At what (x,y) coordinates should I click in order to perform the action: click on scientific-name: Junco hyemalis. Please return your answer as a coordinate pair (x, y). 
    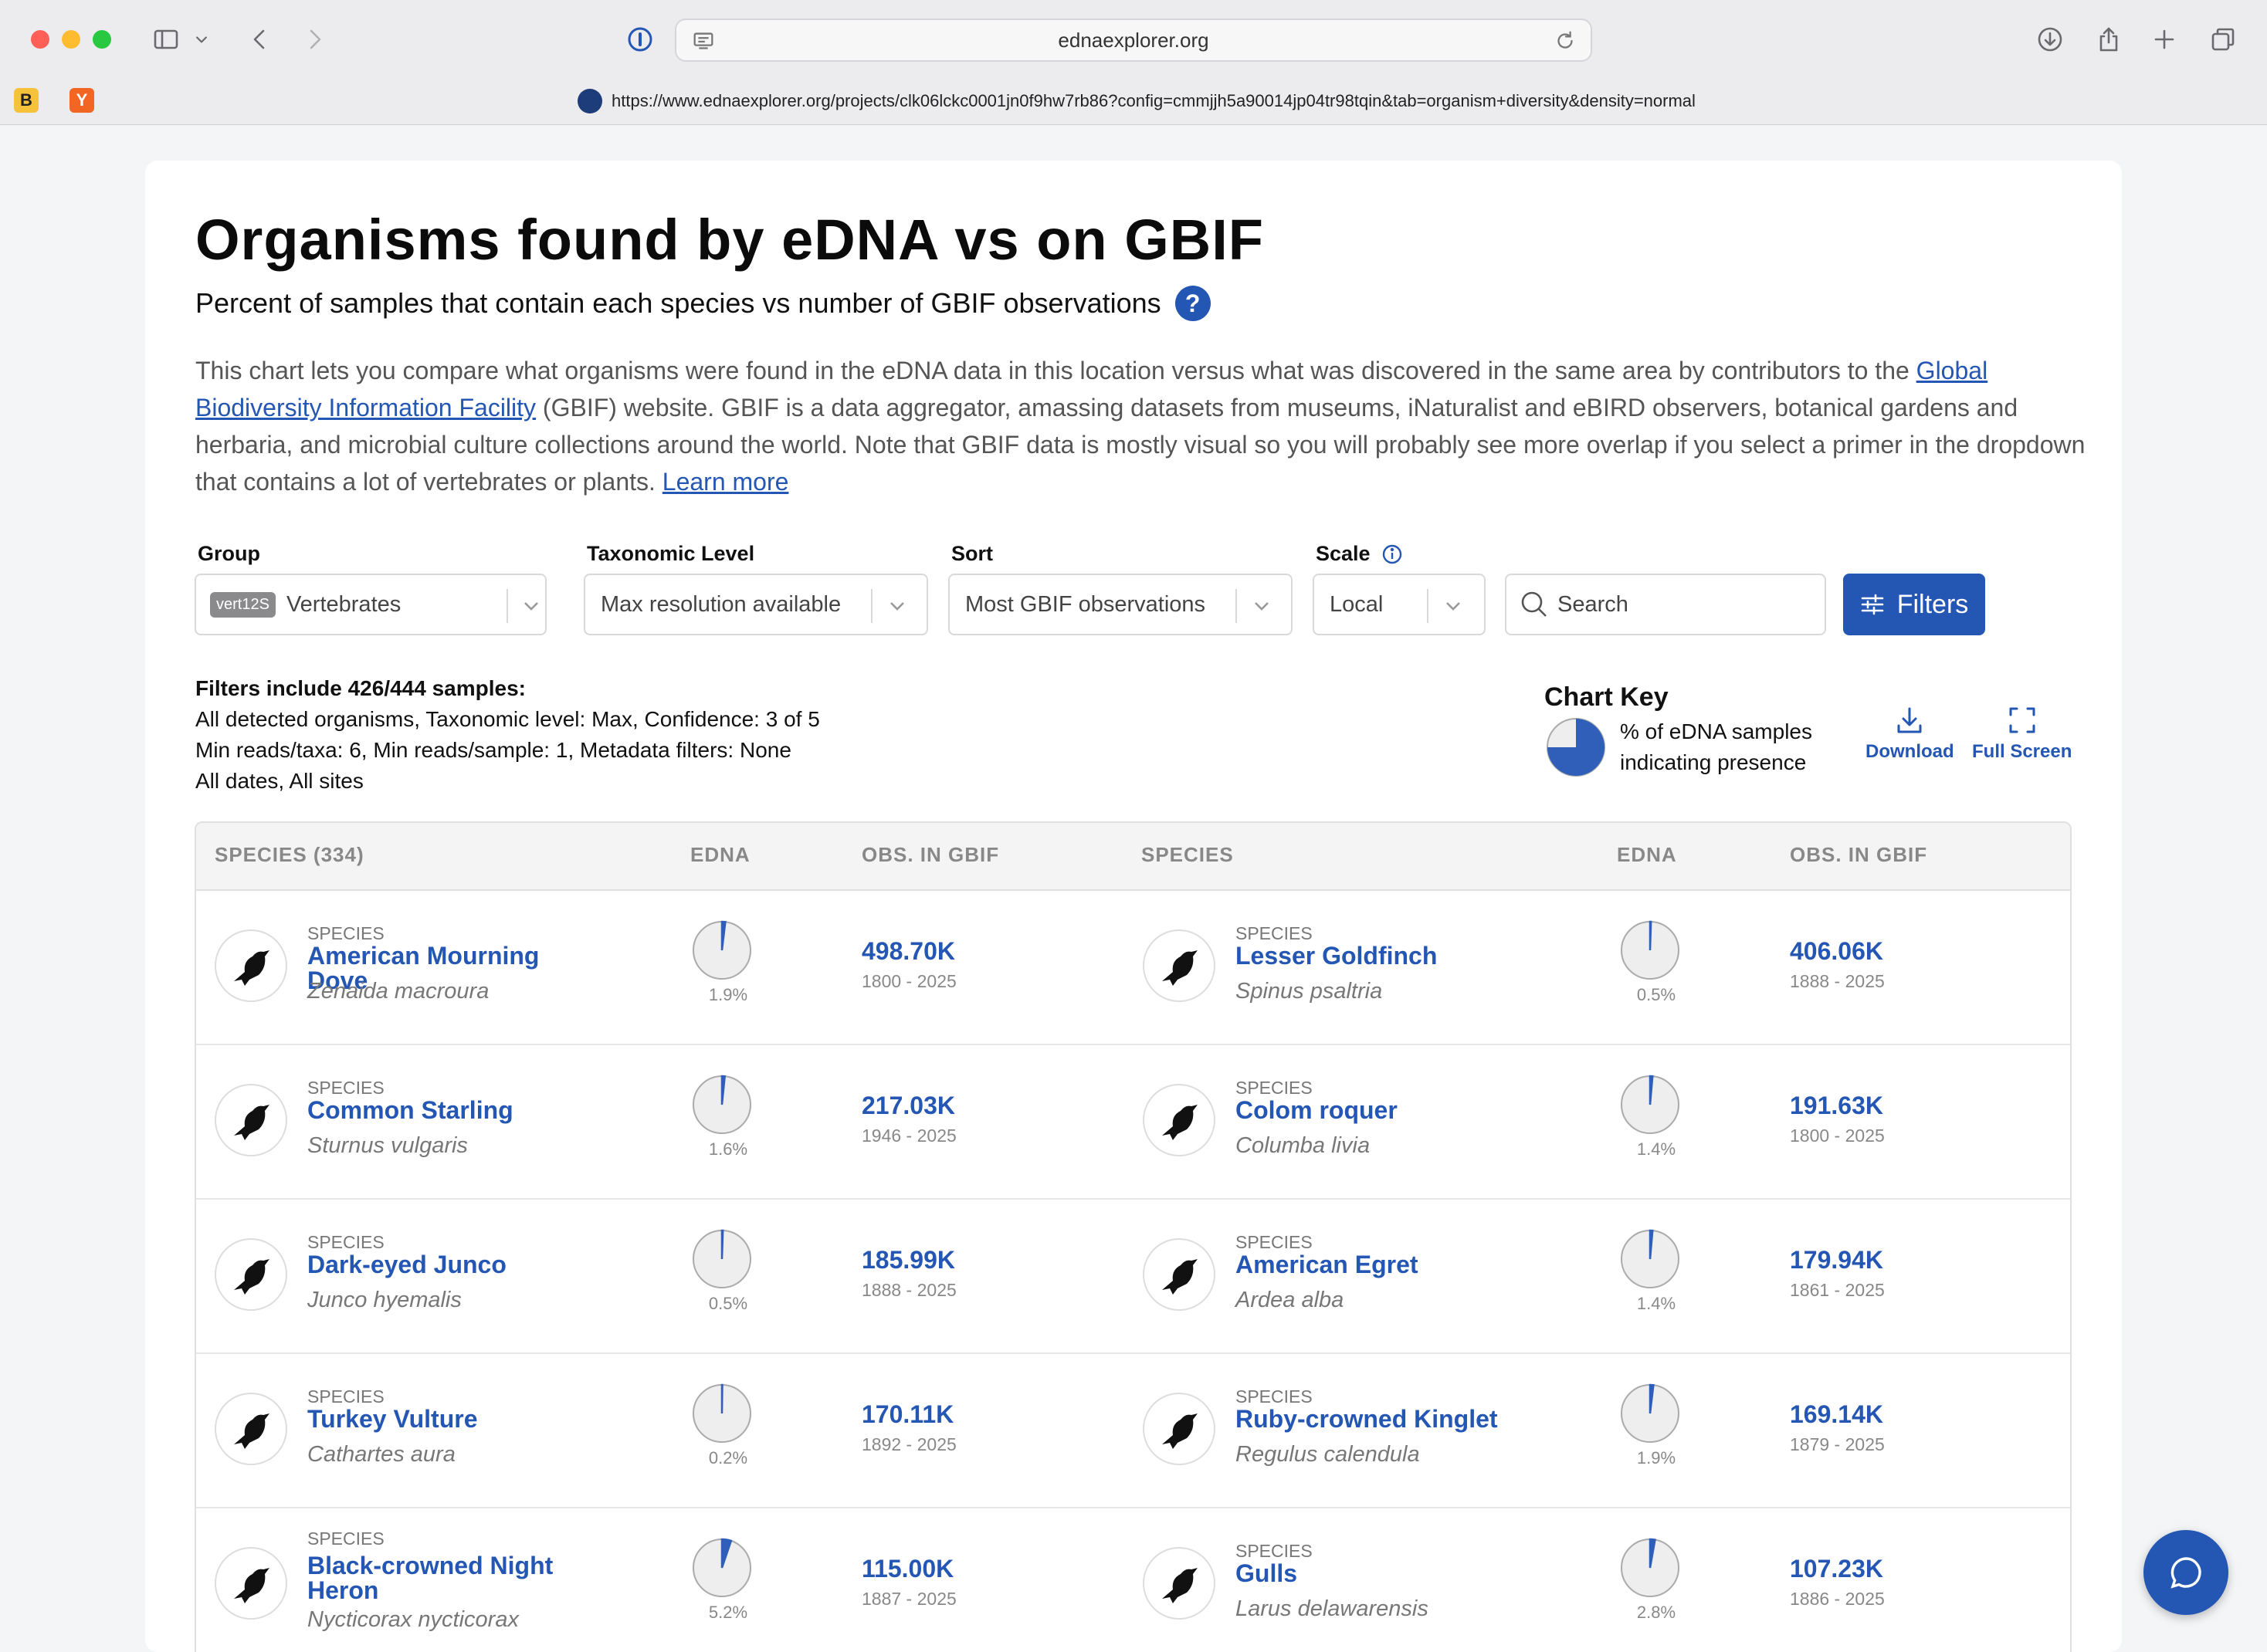
    Looking at the image, I should click on (384, 1300).